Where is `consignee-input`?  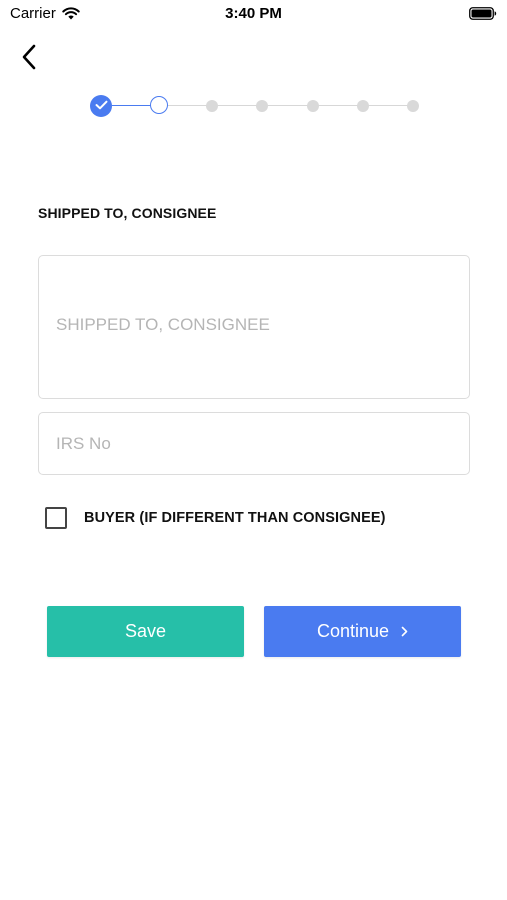 consignee-input is located at coordinates (254, 327).